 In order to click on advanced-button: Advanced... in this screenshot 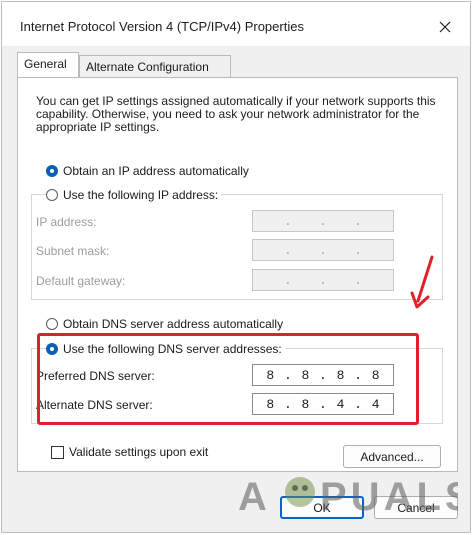, I will do `click(392, 456)`.